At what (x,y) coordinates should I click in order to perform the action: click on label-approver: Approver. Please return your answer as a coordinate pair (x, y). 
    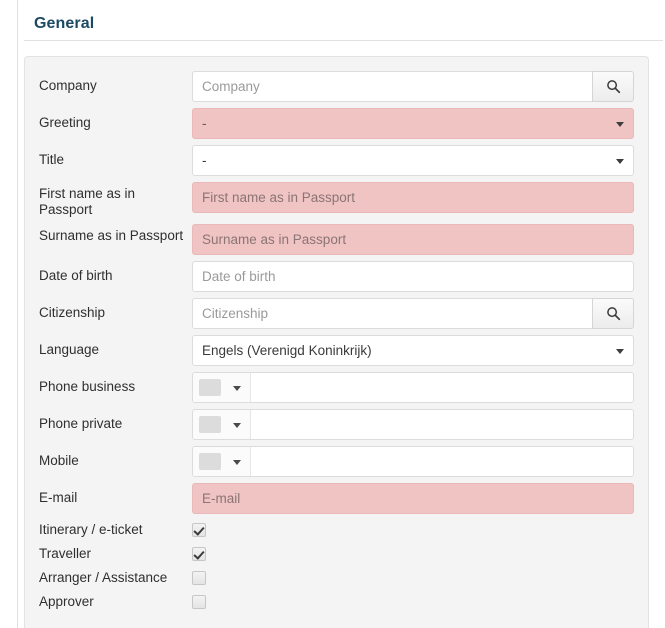
    Looking at the image, I should click on (66, 601).